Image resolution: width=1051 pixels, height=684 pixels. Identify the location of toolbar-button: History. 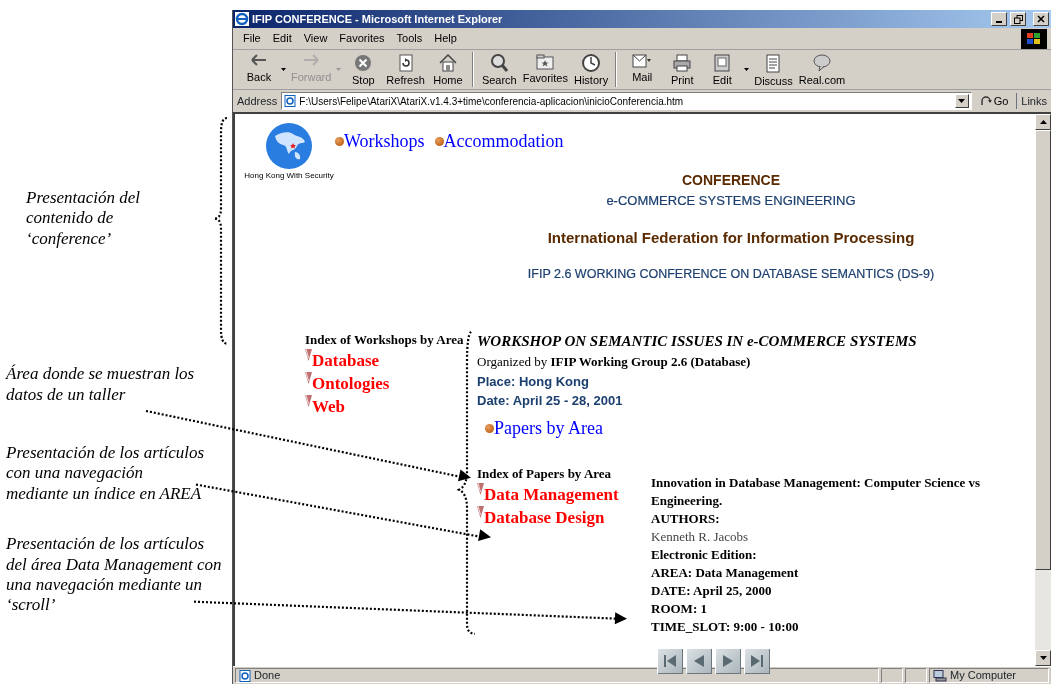
(591, 69).